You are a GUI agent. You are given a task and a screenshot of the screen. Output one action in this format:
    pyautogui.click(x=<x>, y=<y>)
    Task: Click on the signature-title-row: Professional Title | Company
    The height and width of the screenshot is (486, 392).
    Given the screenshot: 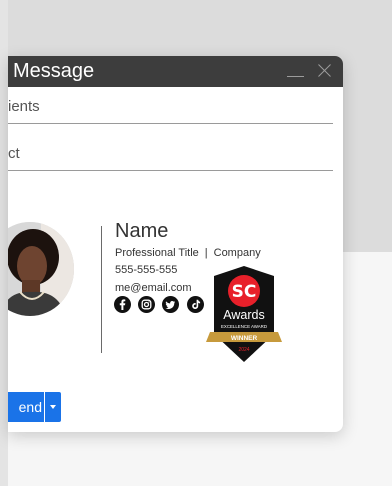 What is the action you would take?
    pyautogui.click(x=188, y=253)
    